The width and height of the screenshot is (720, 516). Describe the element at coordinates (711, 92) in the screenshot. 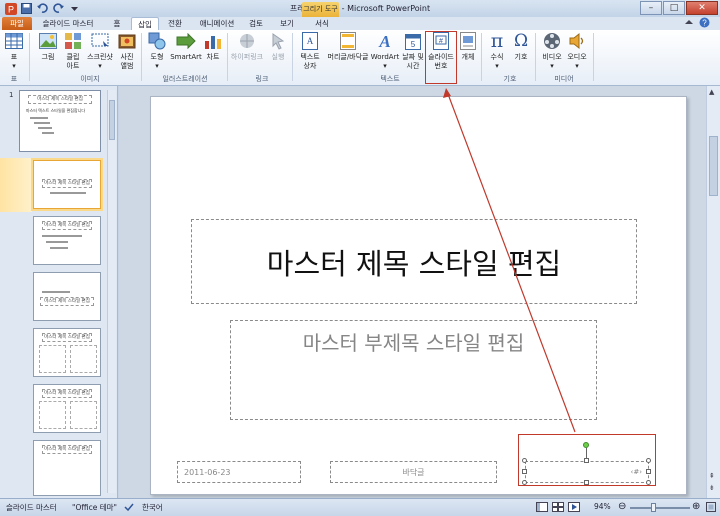

I see `scroll-up-icon: ▲` at that location.